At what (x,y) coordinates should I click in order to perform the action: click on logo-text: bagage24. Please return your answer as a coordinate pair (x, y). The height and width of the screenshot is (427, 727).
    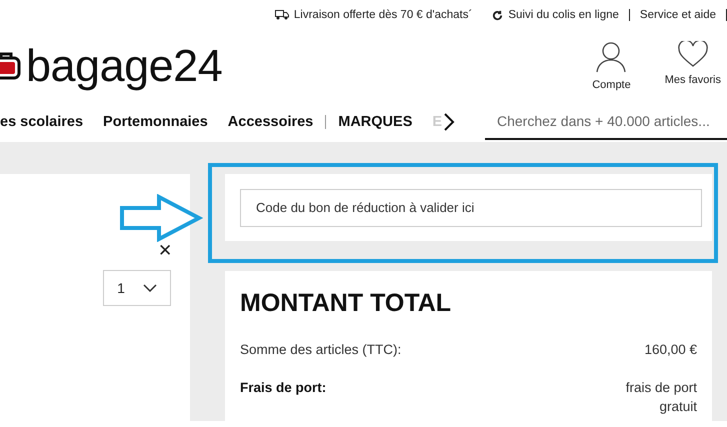
    Looking at the image, I should click on (124, 66).